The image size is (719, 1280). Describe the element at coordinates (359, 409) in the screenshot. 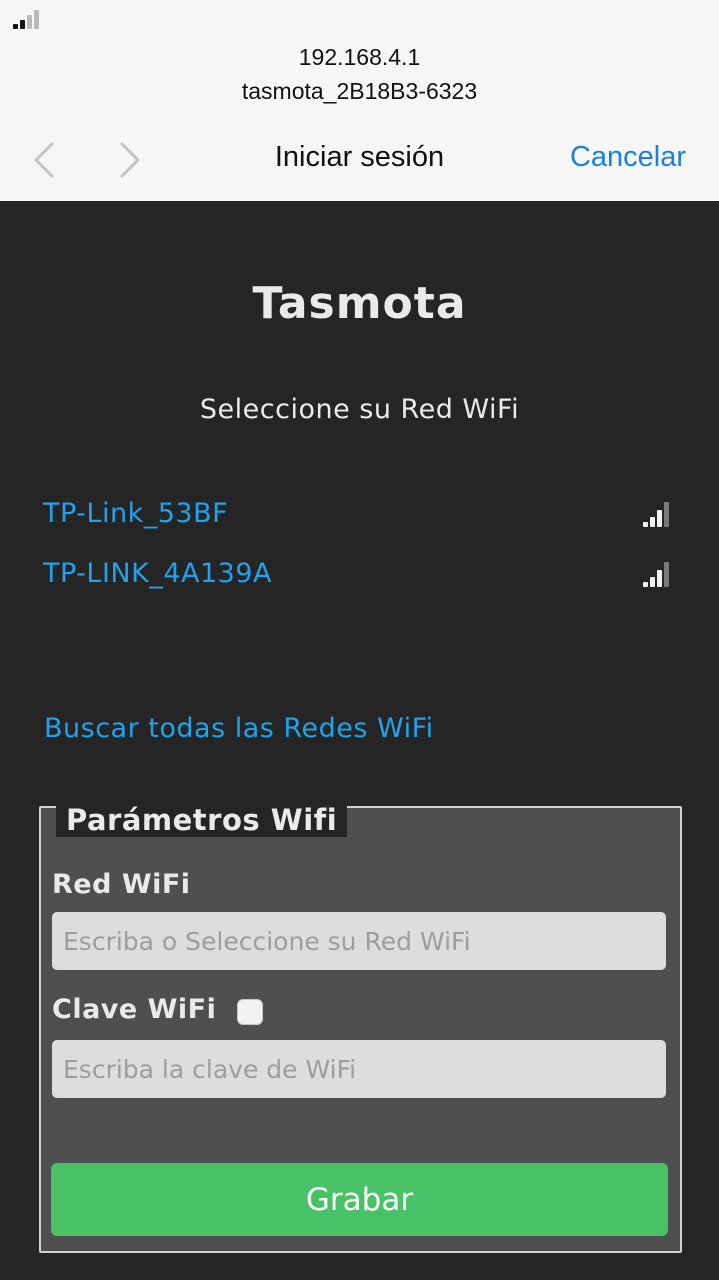

I see `page-subtitle: Seleccione su Red WiFi` at that location.